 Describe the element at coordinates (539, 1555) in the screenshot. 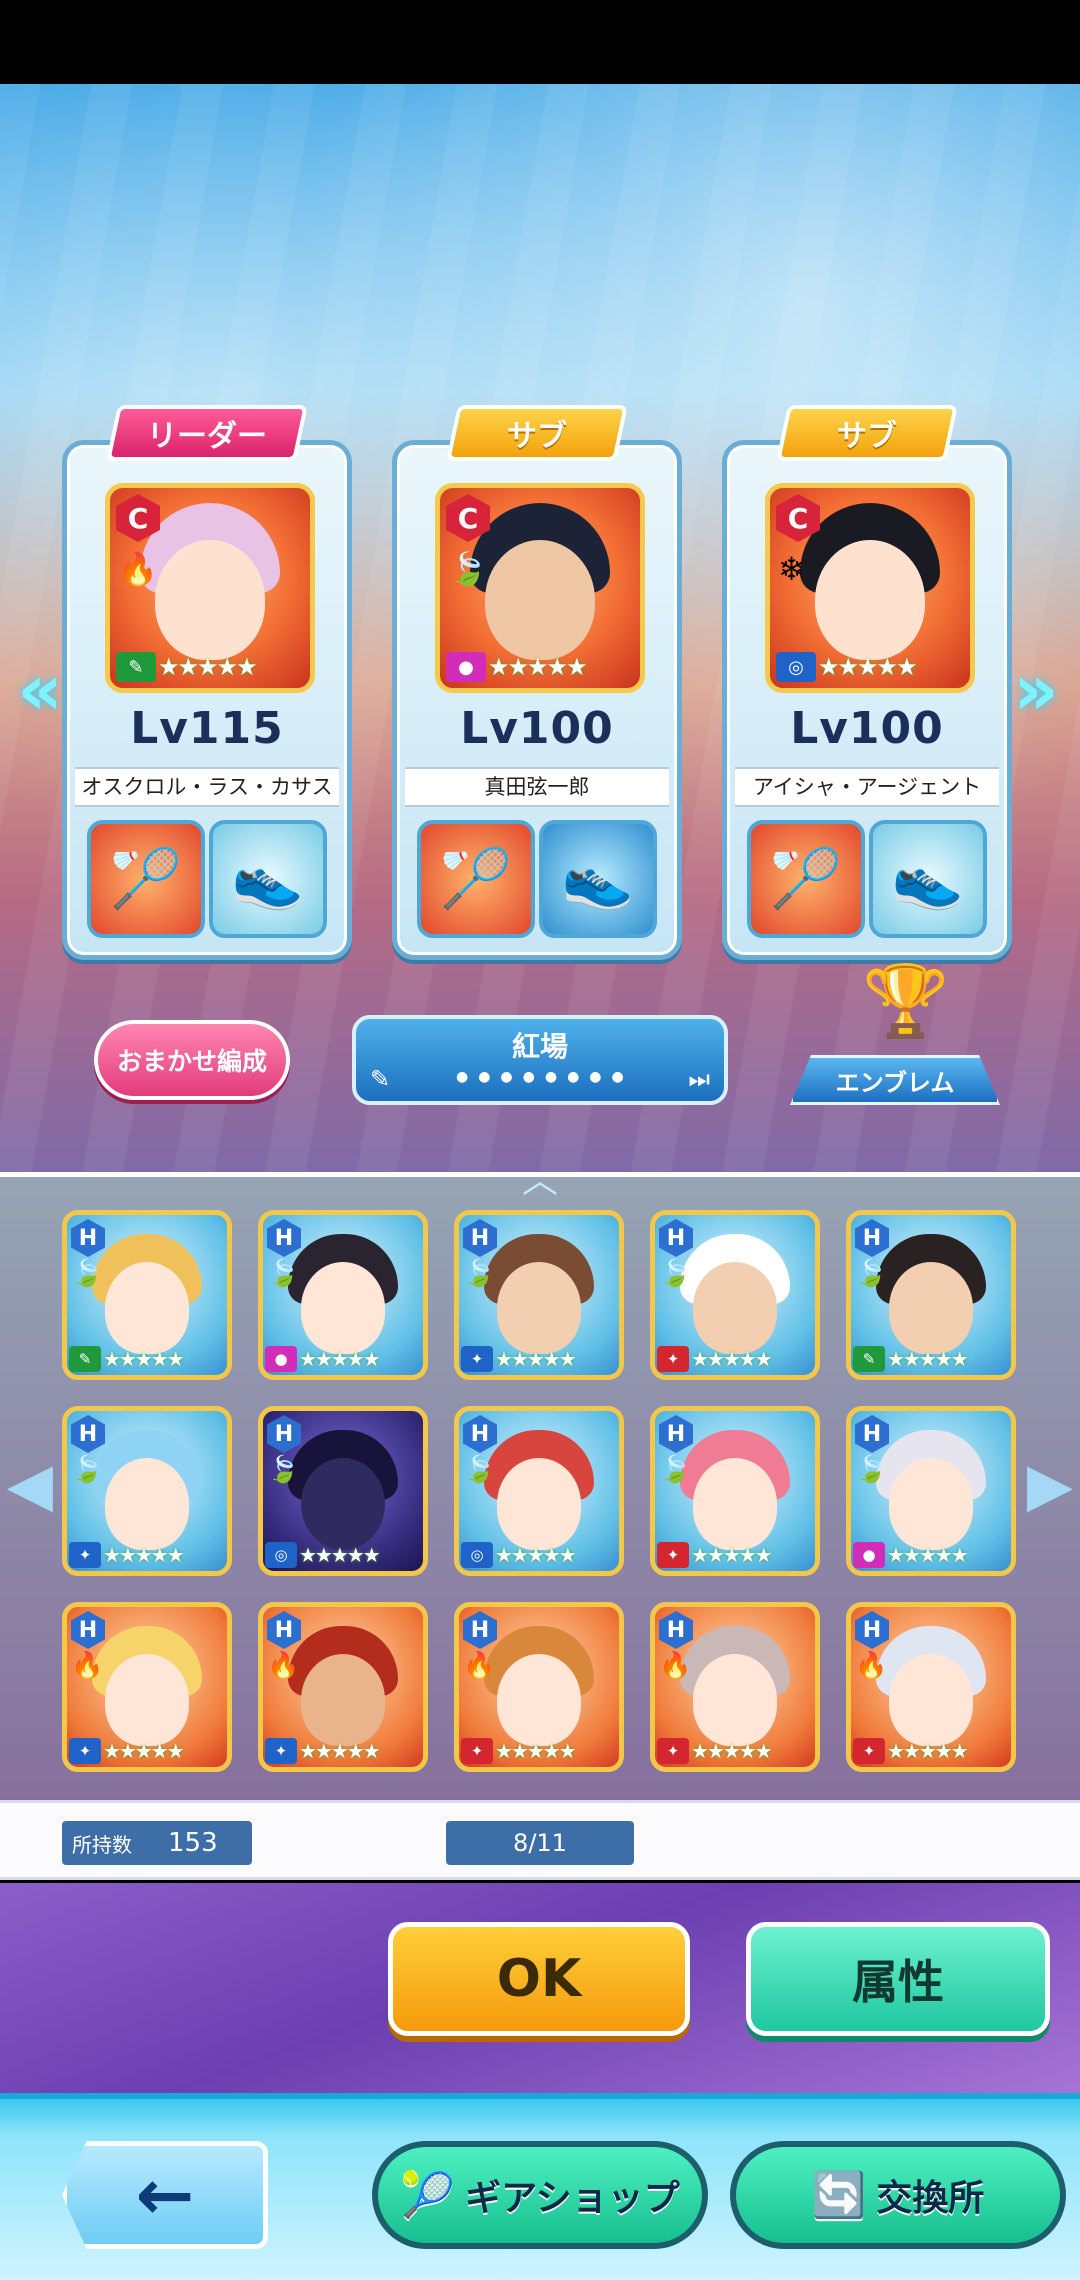

I see `rarity-row: ◎ ★★★★★` at that location.